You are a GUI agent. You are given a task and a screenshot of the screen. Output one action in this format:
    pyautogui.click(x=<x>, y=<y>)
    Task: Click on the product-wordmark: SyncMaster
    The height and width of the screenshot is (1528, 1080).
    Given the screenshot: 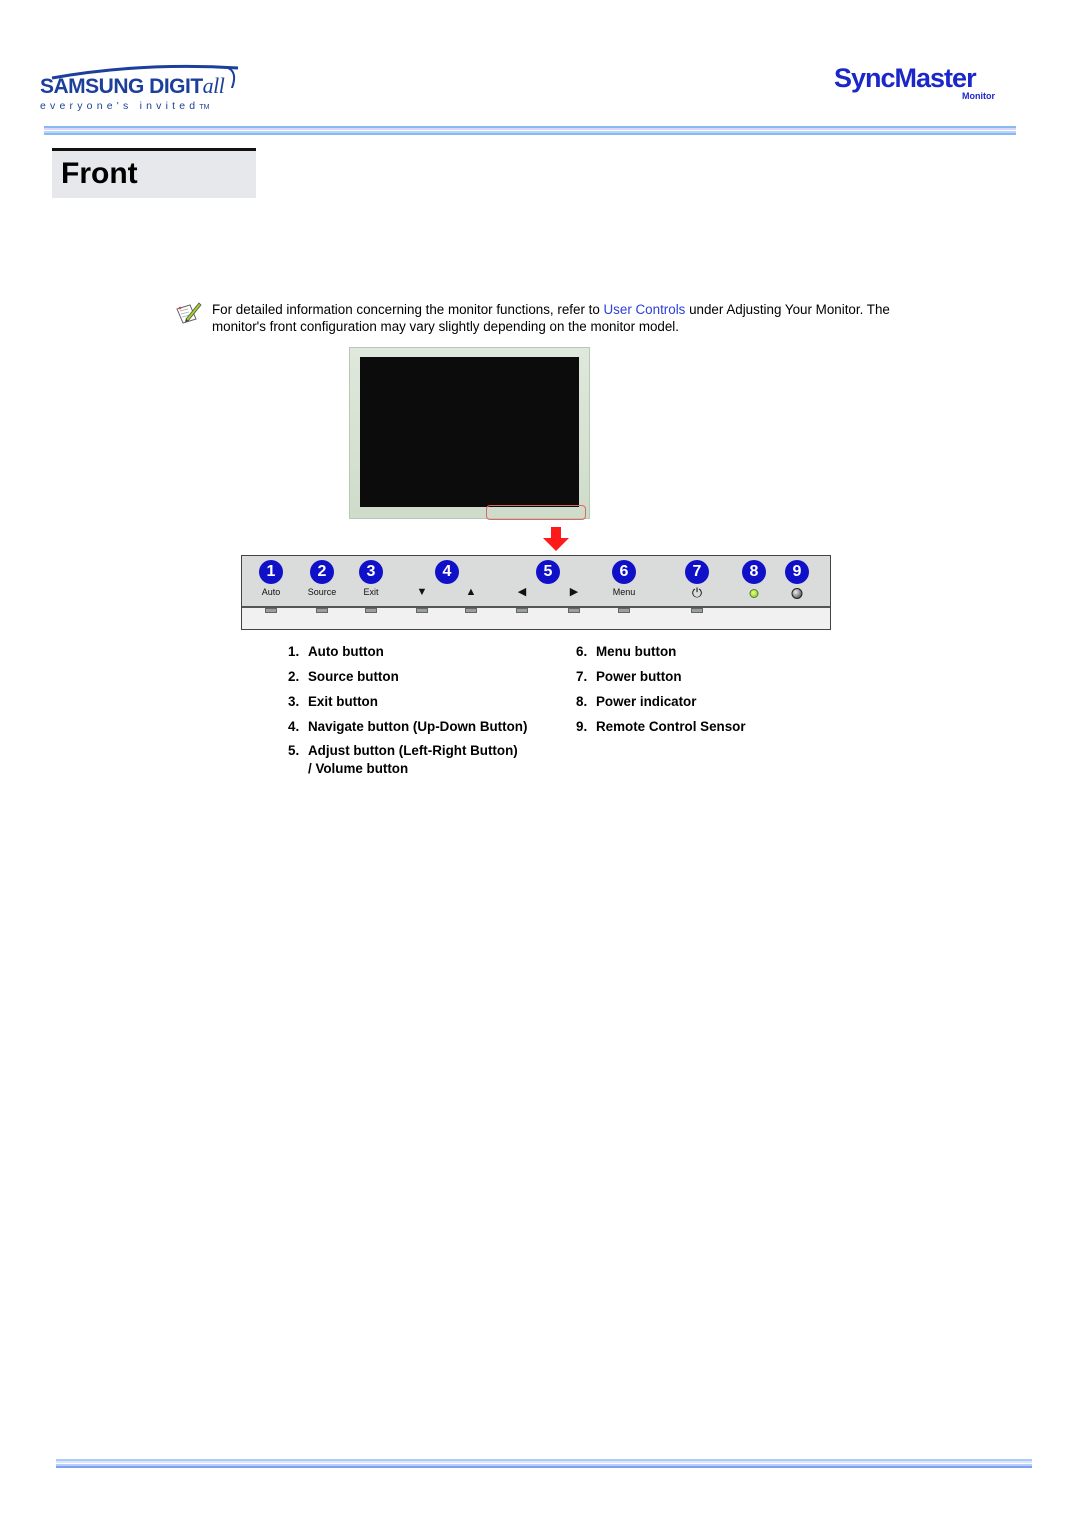 What is the action you would take?
    pyautogui.click(x=905, y=78)
    